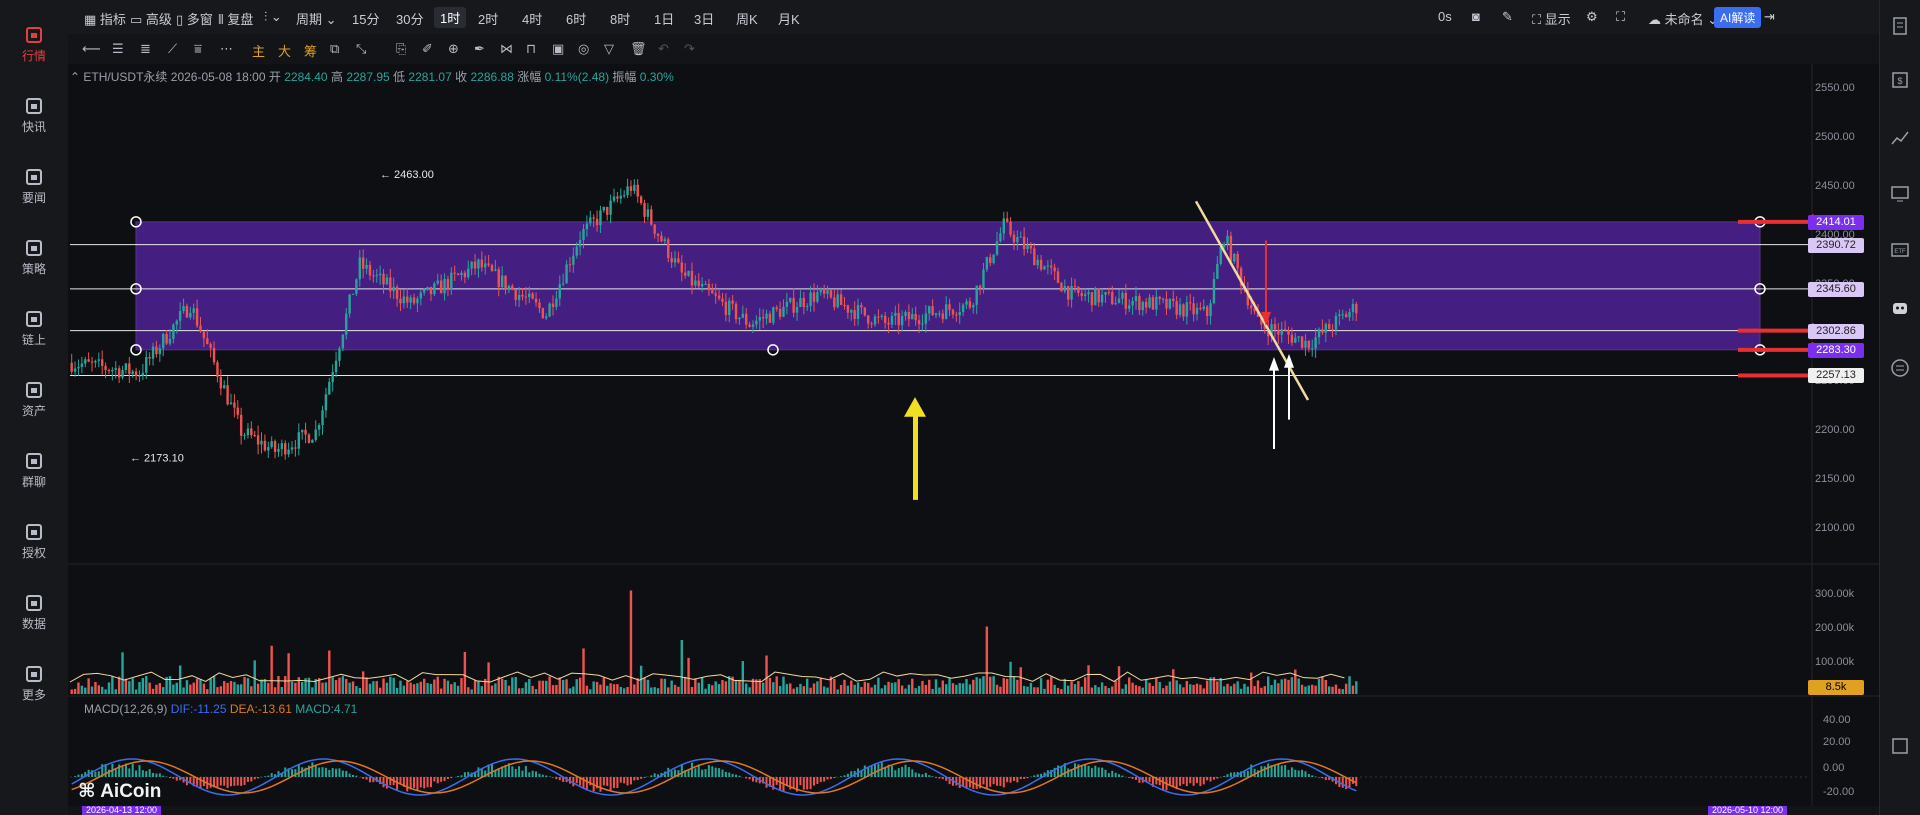 Image resolution: width=1920 pixels, height=815 pixels. What do you see at coordinates (1900, 26) in the screenshot?
I see `document-icon` at bounding box center [1900, 26].